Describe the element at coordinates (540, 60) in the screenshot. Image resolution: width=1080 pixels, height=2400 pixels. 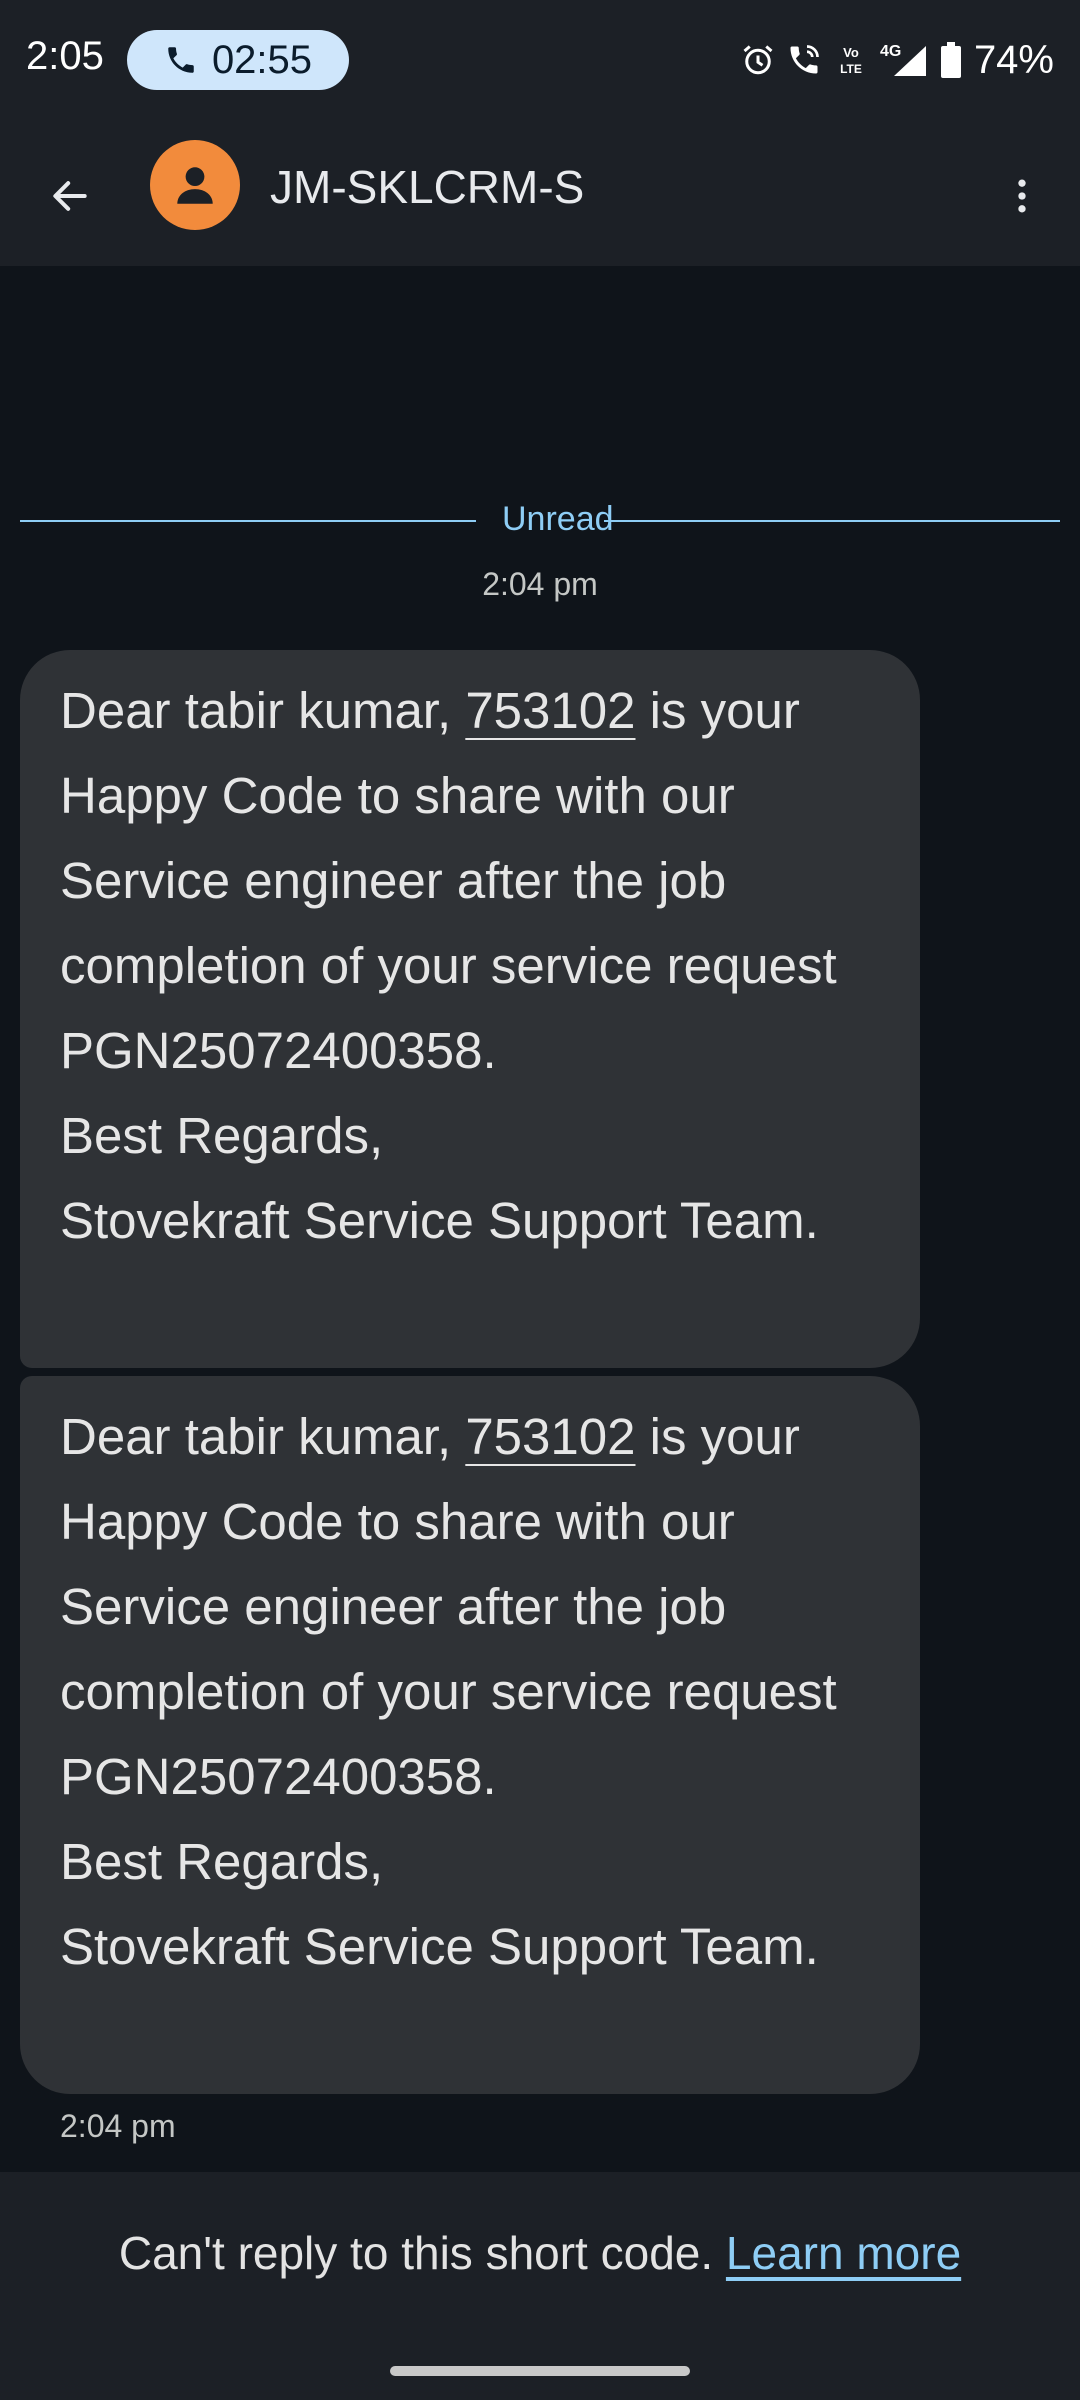
I see `status-bar: 2:05 02:55 Vo LTE 4G 74%` at that location.